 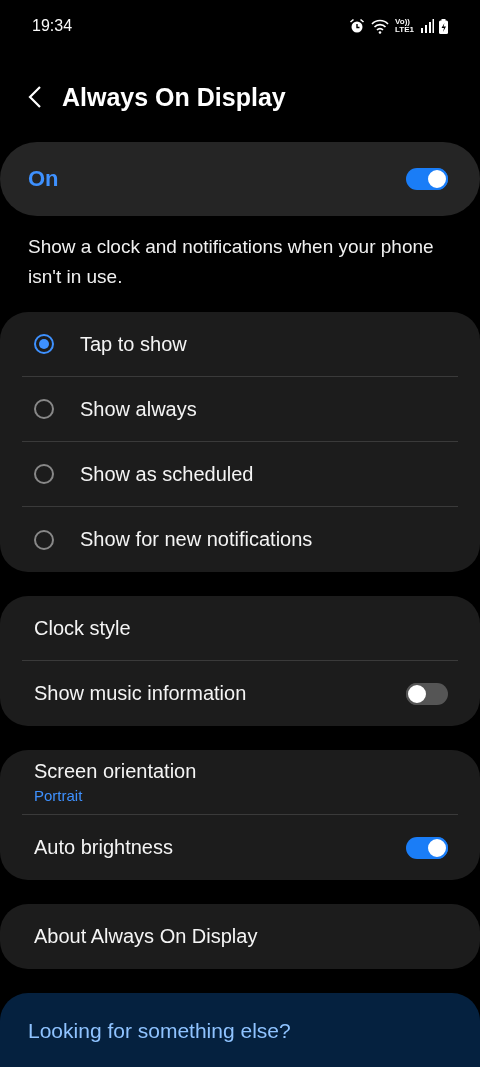 I want to click on settings-row: About Always On Display, so click(x=240, y=936).